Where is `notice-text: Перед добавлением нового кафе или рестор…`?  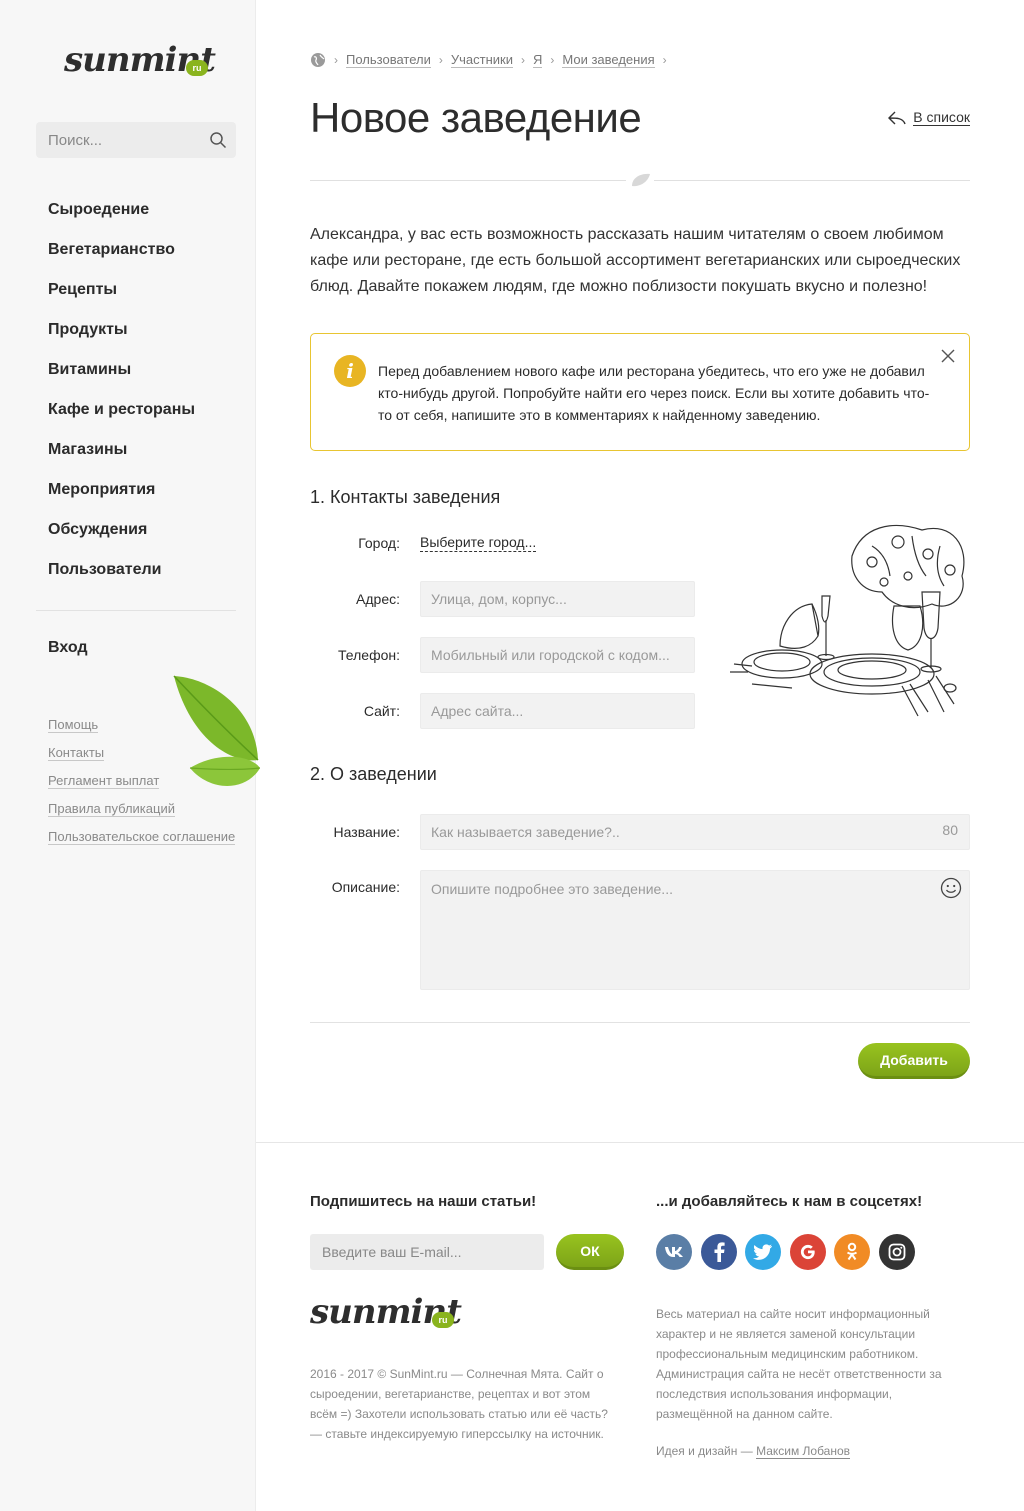
notice-text: Перед добавлением нового кафе или рестор… is located at coordinates (654, 393).